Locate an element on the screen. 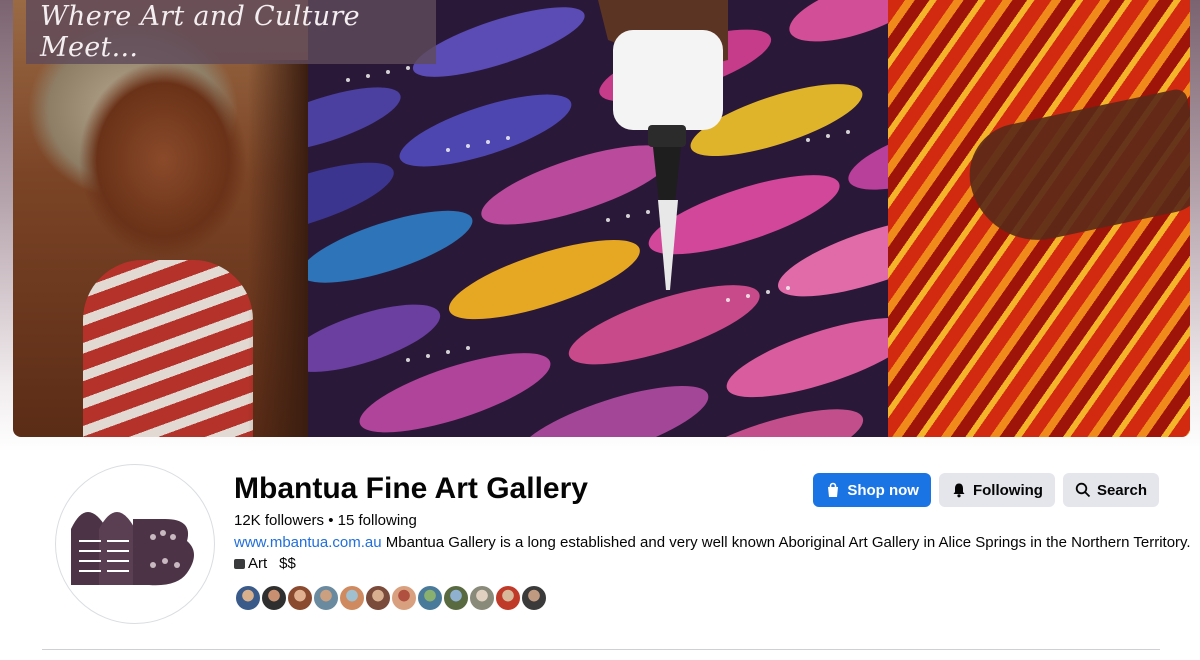 Image resolution: width=1200 pixels, height=660 pixels. follow-stats: 12K followers • 15 following is located at coordinates (325, 520).